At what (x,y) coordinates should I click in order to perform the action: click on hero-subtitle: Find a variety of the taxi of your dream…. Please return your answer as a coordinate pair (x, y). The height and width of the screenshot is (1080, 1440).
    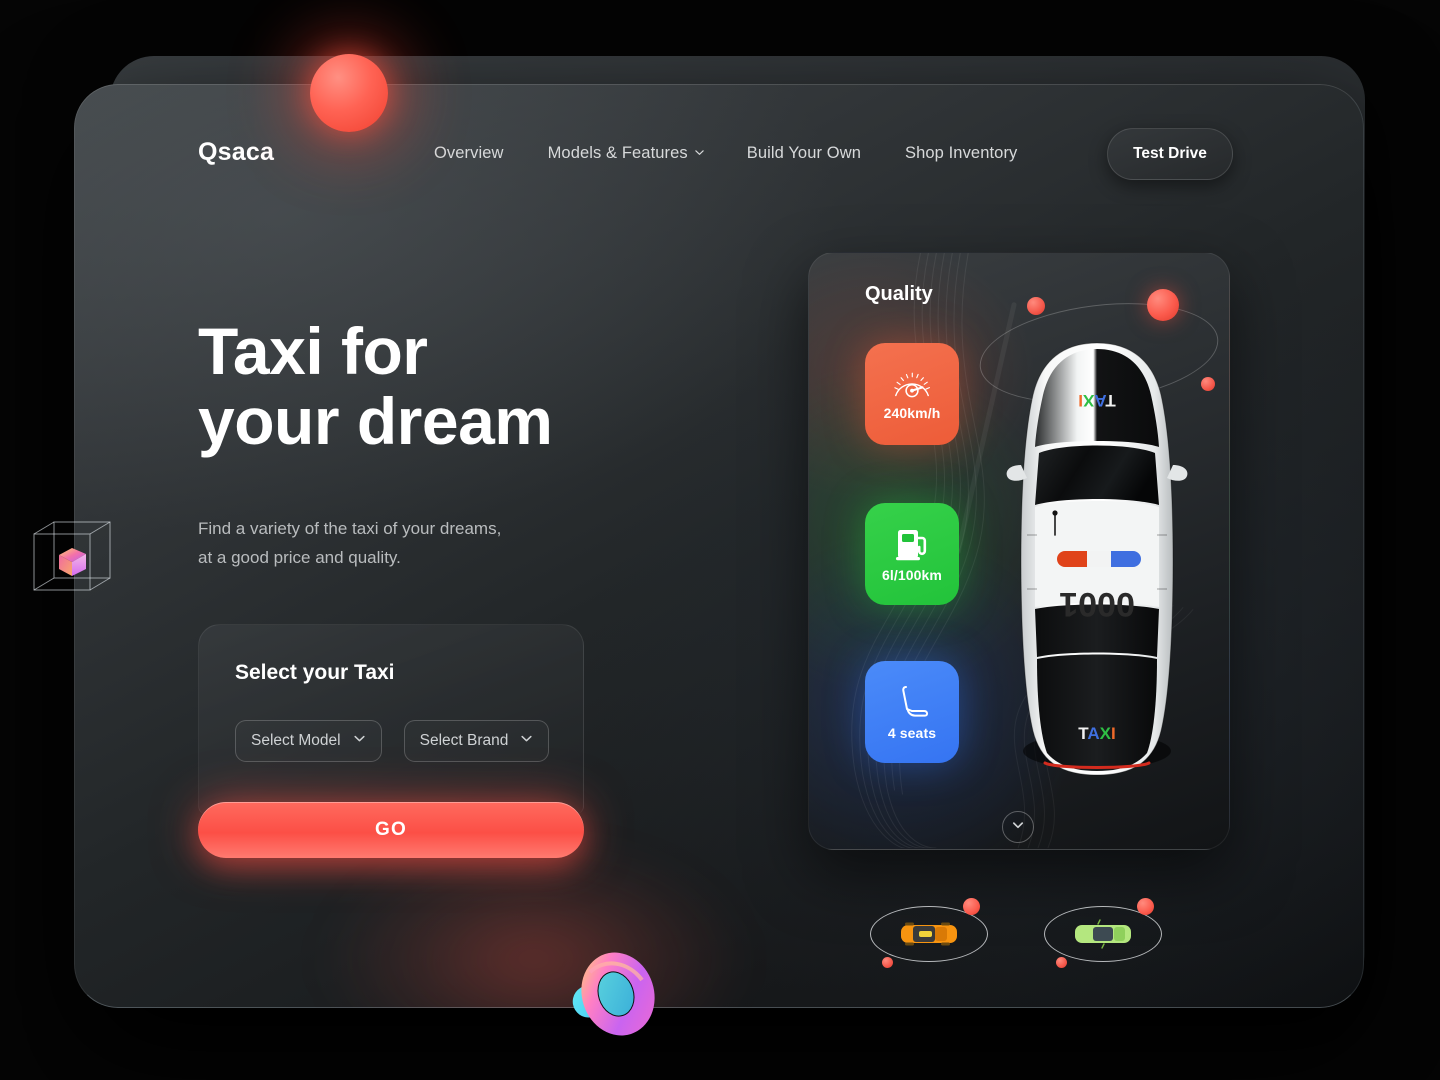
    Looking at the image, I should click on (478, 543).